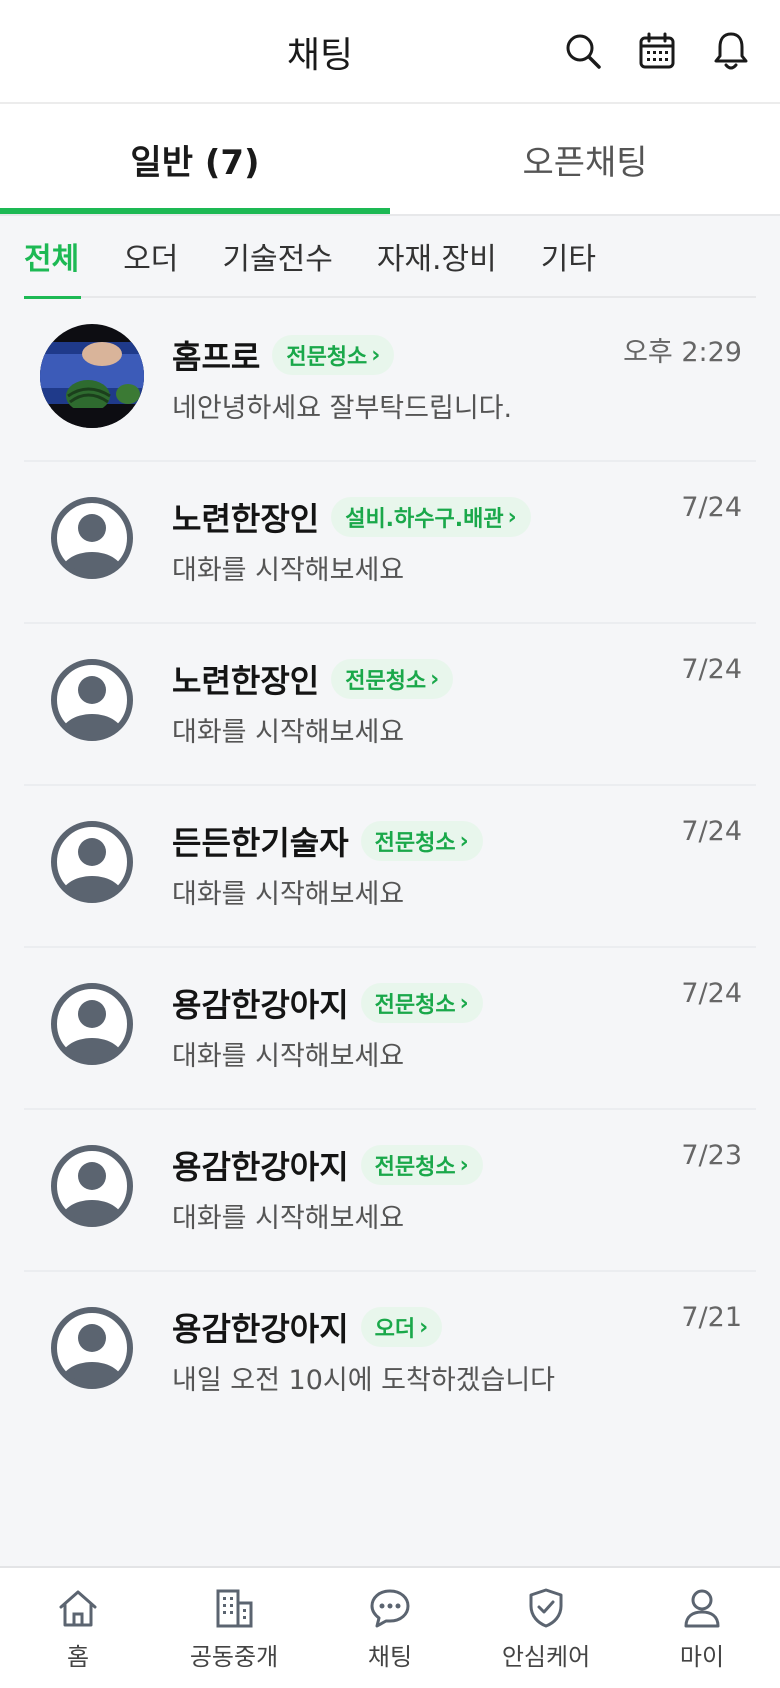 Image resolution: width=780 pixels, height=1688 pixels. I want to click on chat-list-item: 용감한강아지 오더 › 내일 오전 10시에 도착하겠습니다 7/21, so click(390, 1353).